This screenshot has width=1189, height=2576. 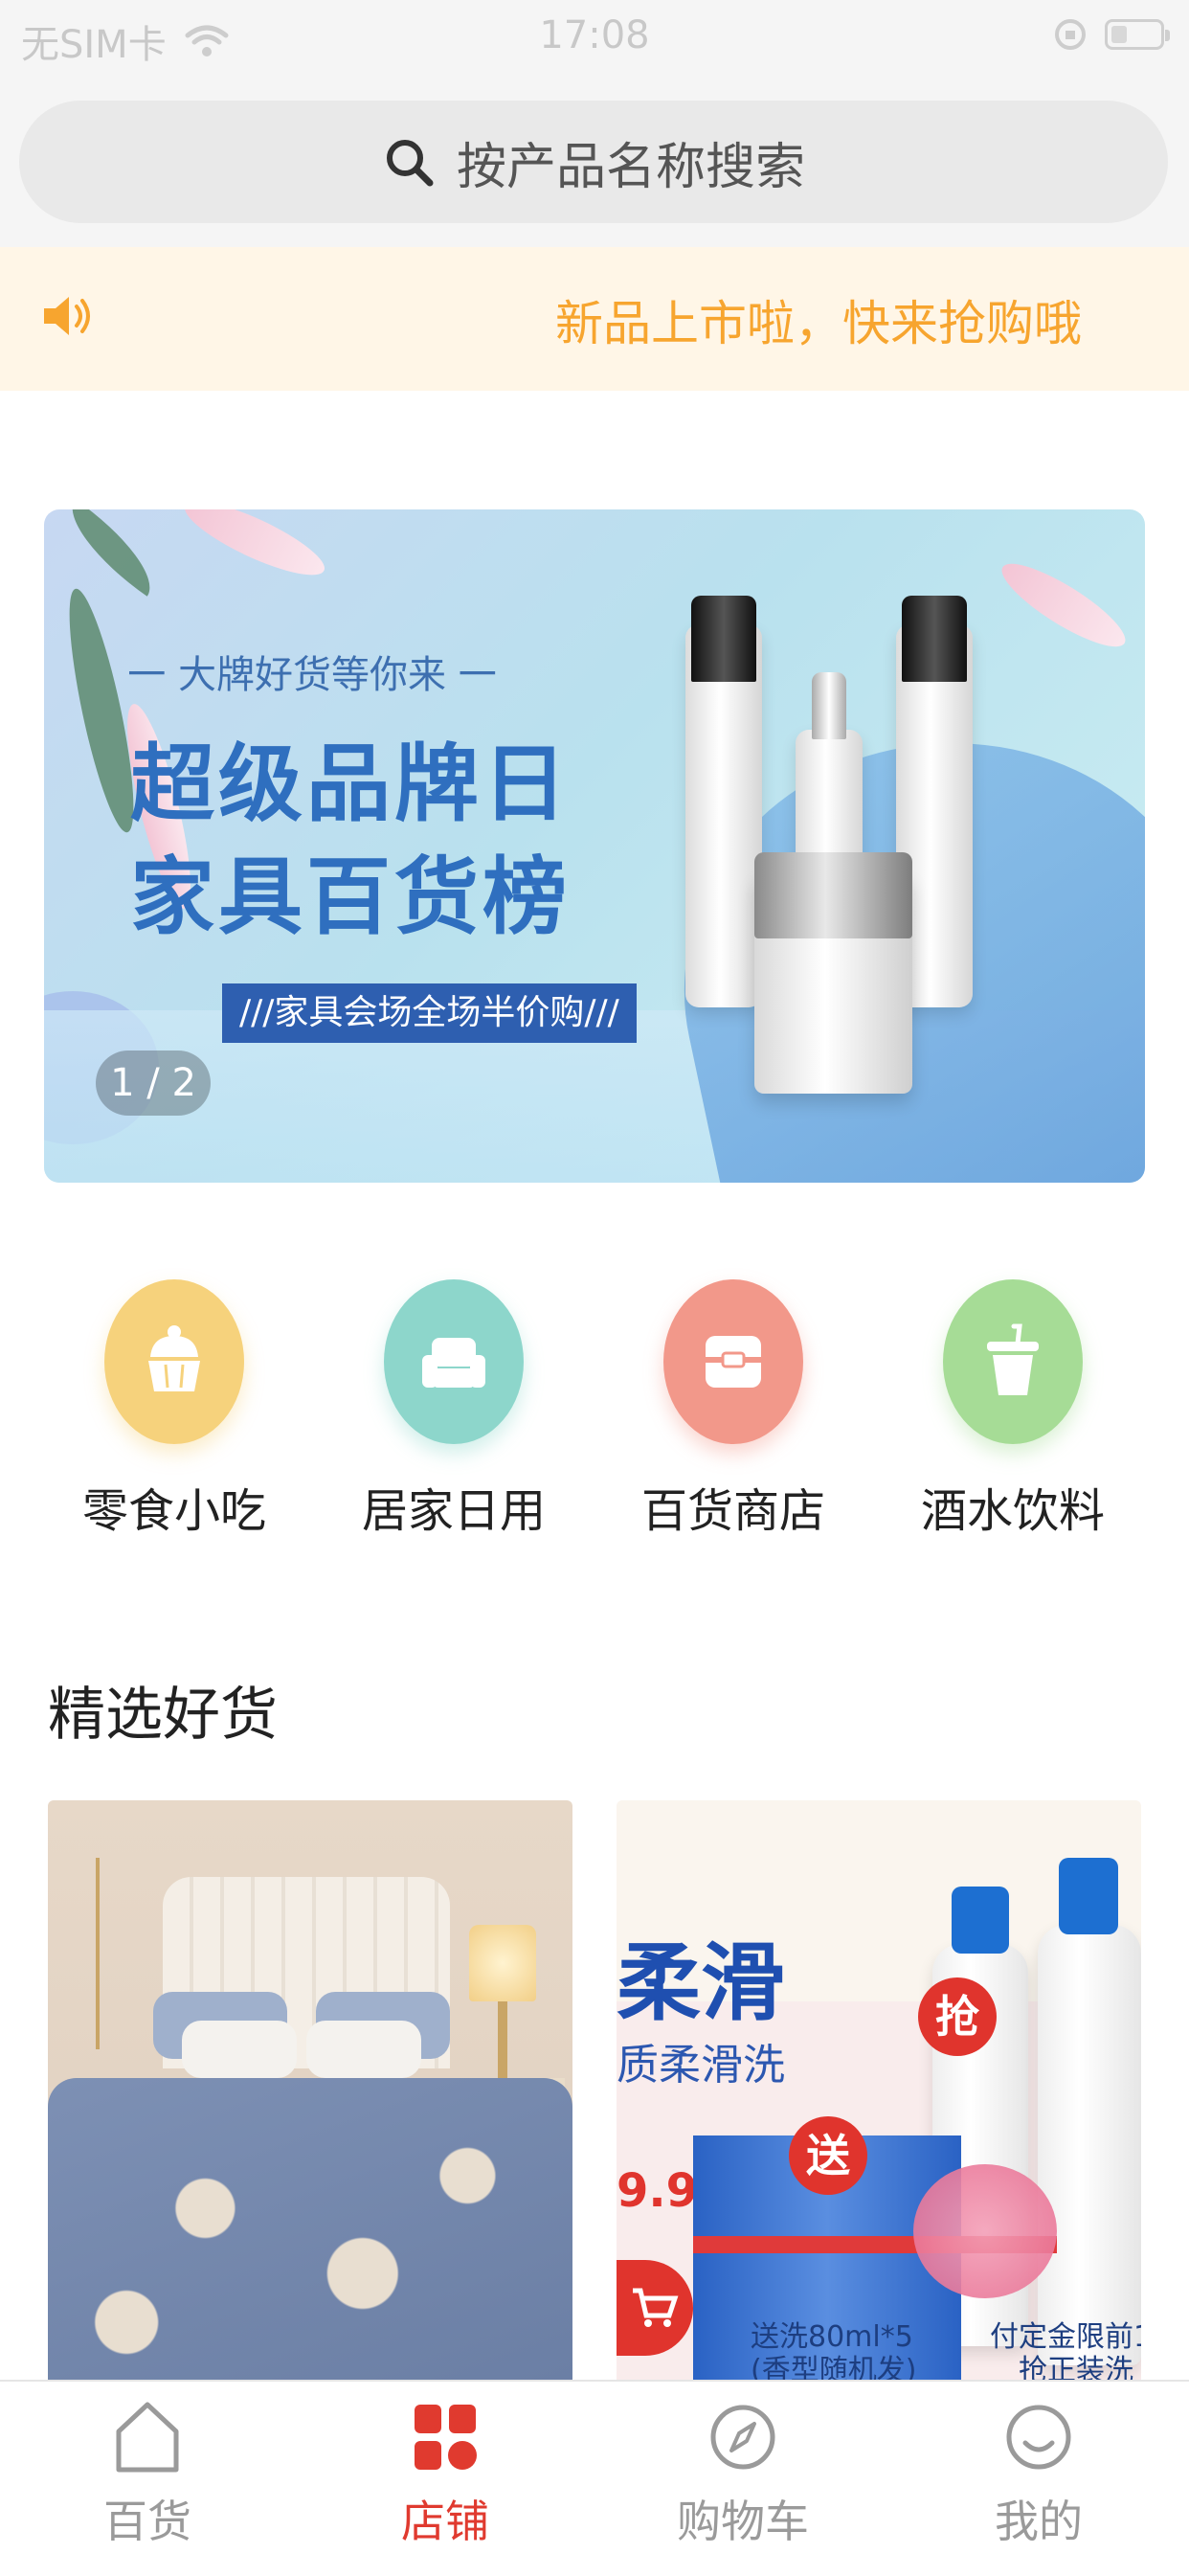 What do you see at coordinates (445, 2521) in the screenshot?
I see `tab-label: 店铺` at bounding box center [445, 2521].